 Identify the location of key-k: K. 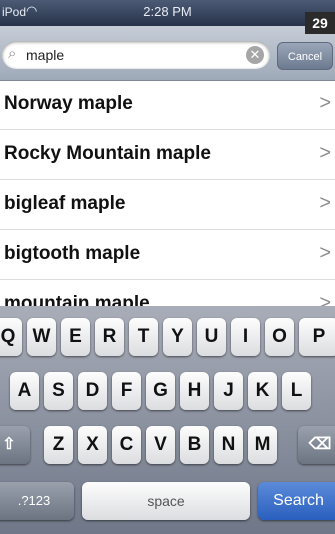
(262, 391).